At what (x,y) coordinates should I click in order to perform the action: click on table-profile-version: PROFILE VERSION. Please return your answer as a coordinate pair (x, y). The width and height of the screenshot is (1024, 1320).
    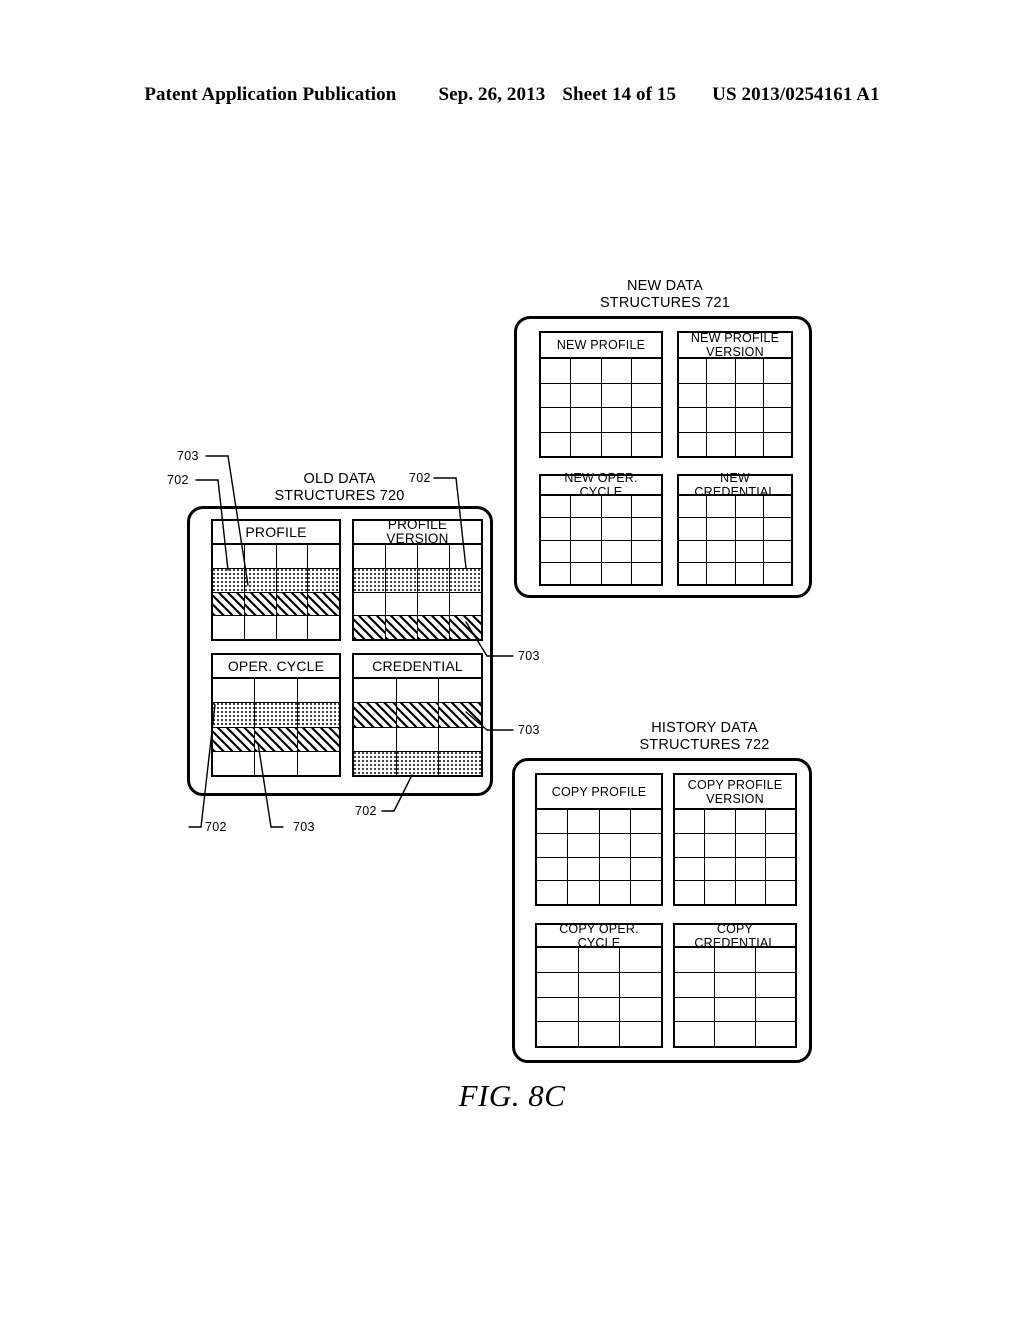
    Looking at the image, I should click on (417, 579).